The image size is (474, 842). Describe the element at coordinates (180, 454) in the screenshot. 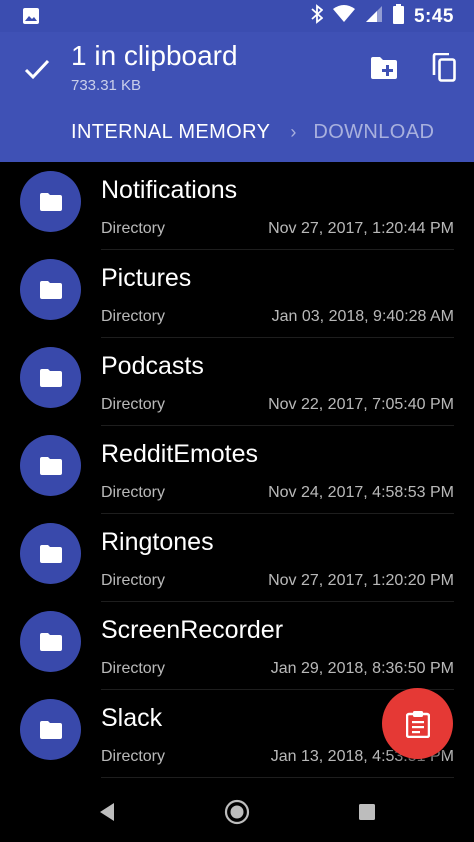

I see `file-name: RedditEmotes` at that location.